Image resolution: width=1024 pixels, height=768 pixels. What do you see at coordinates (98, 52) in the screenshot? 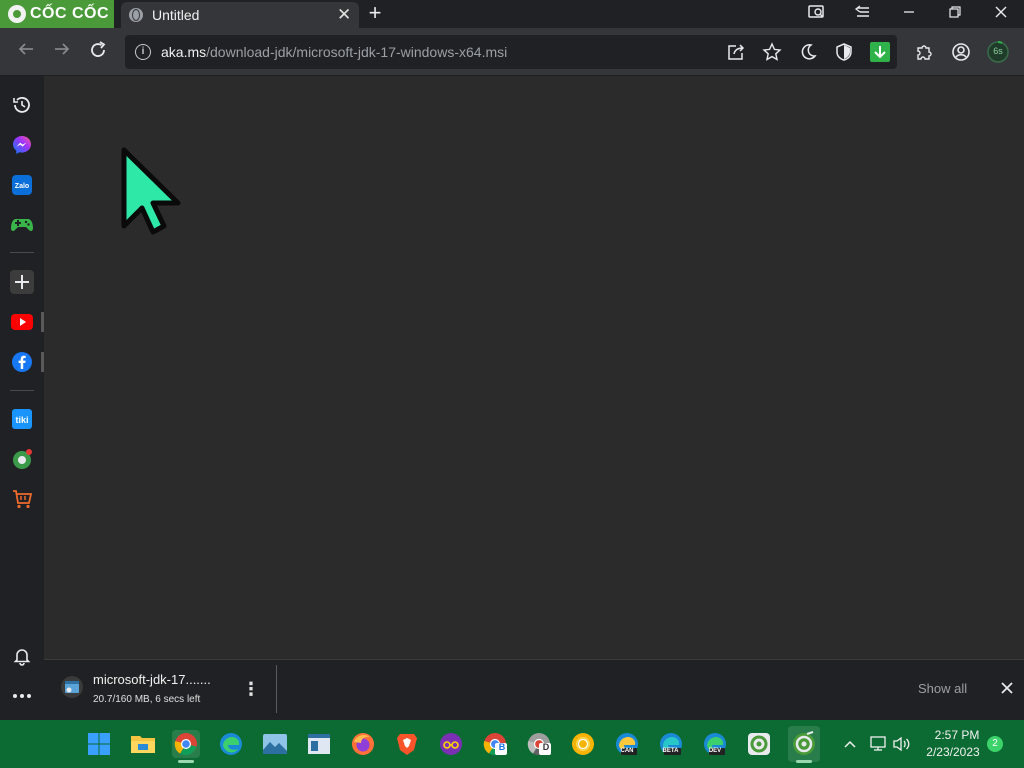
I see `reload-button` at bounding box center [98, 52].